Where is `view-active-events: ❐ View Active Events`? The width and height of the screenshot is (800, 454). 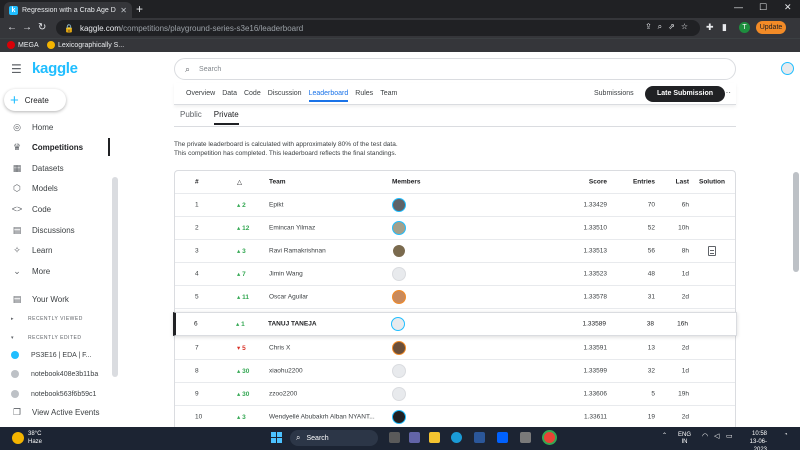 view-active-events: ❐ View Active Events is located at coordinates (55, 412).